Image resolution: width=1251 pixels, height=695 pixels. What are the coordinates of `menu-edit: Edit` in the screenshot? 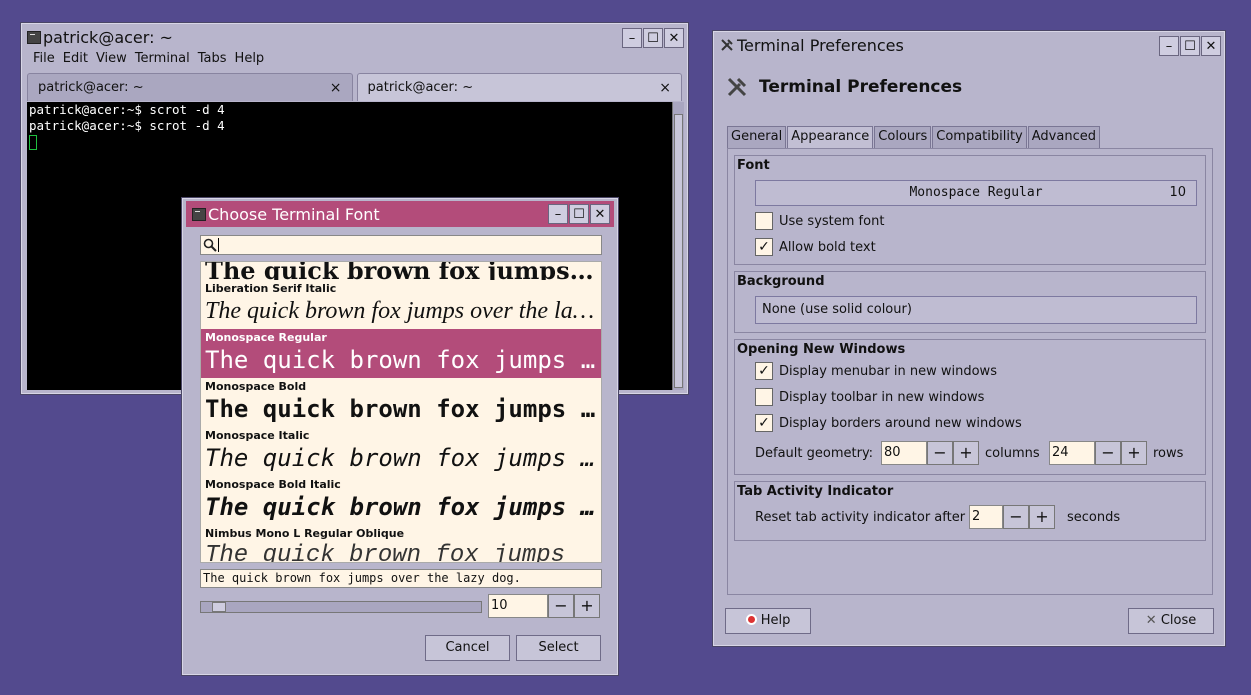 It's located at (75, 61).